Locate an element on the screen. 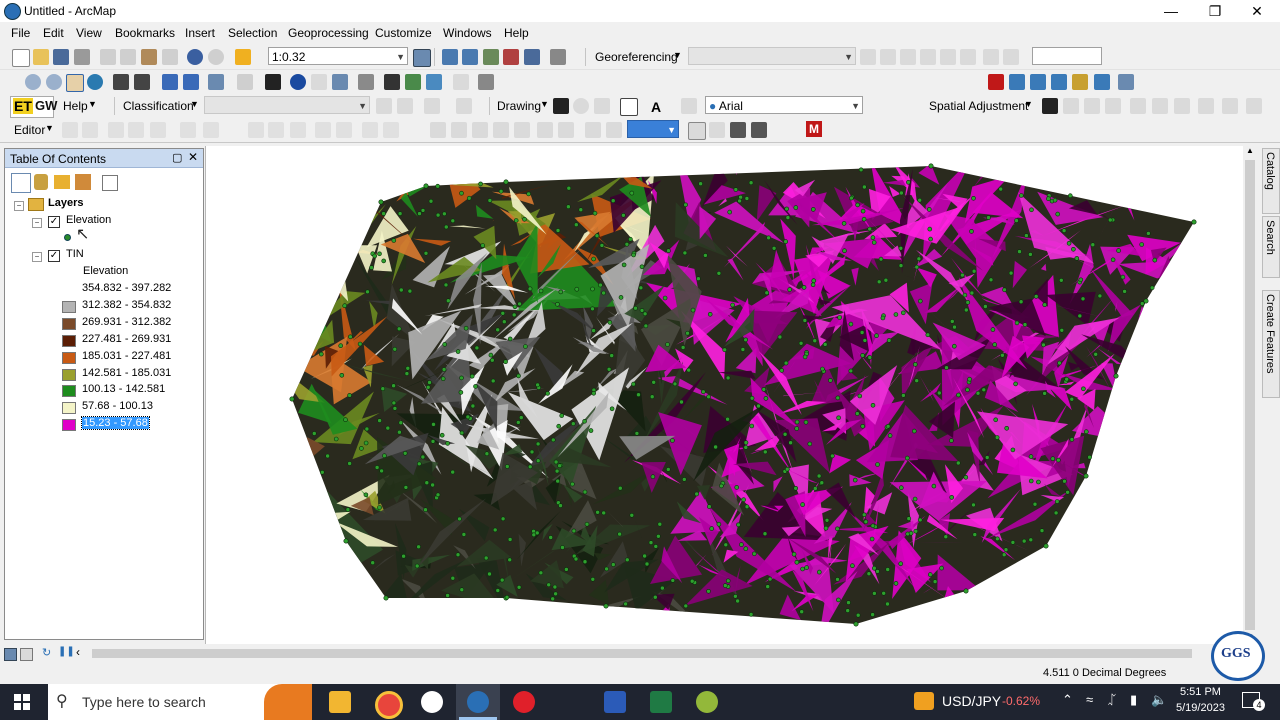 This screenshot has width=1280, height=720. maps-pin-icon is located at coordinates (432, 702).